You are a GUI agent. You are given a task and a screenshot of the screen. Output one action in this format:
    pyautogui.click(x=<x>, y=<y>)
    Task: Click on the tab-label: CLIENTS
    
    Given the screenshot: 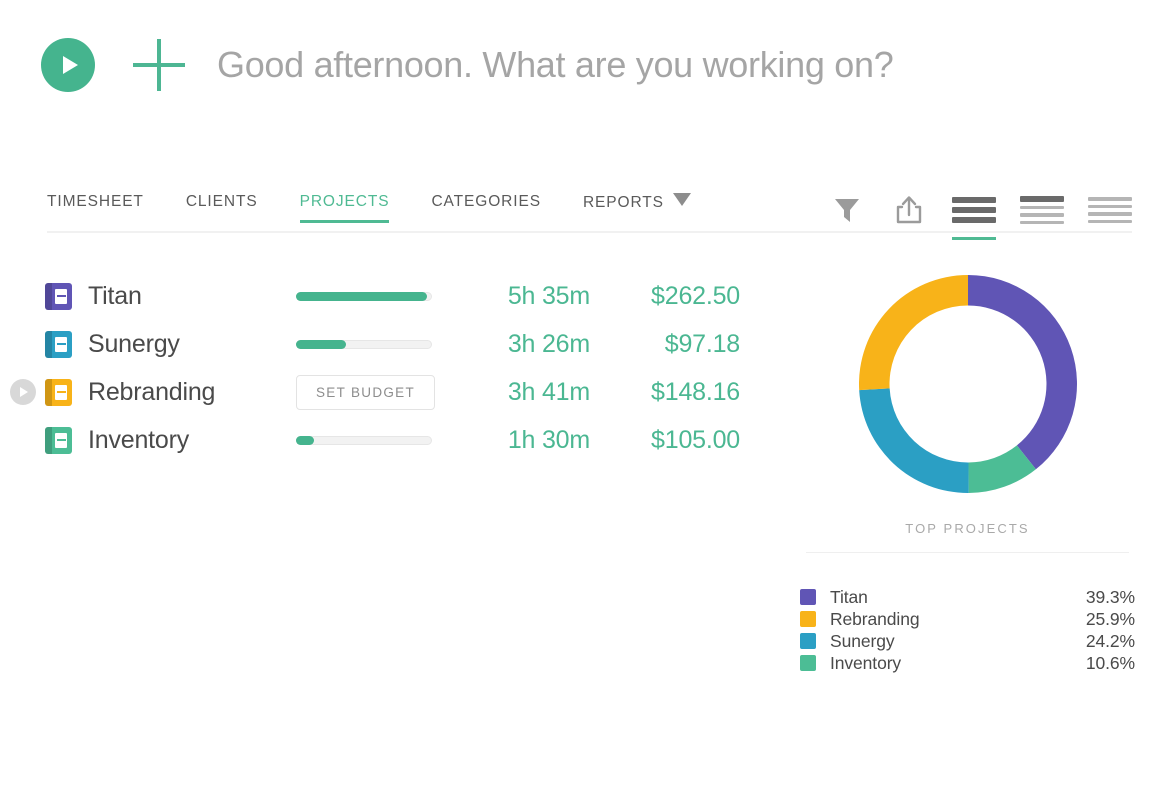 What is the action you would take?
    pyautogui.click(x=221, y=201)
    